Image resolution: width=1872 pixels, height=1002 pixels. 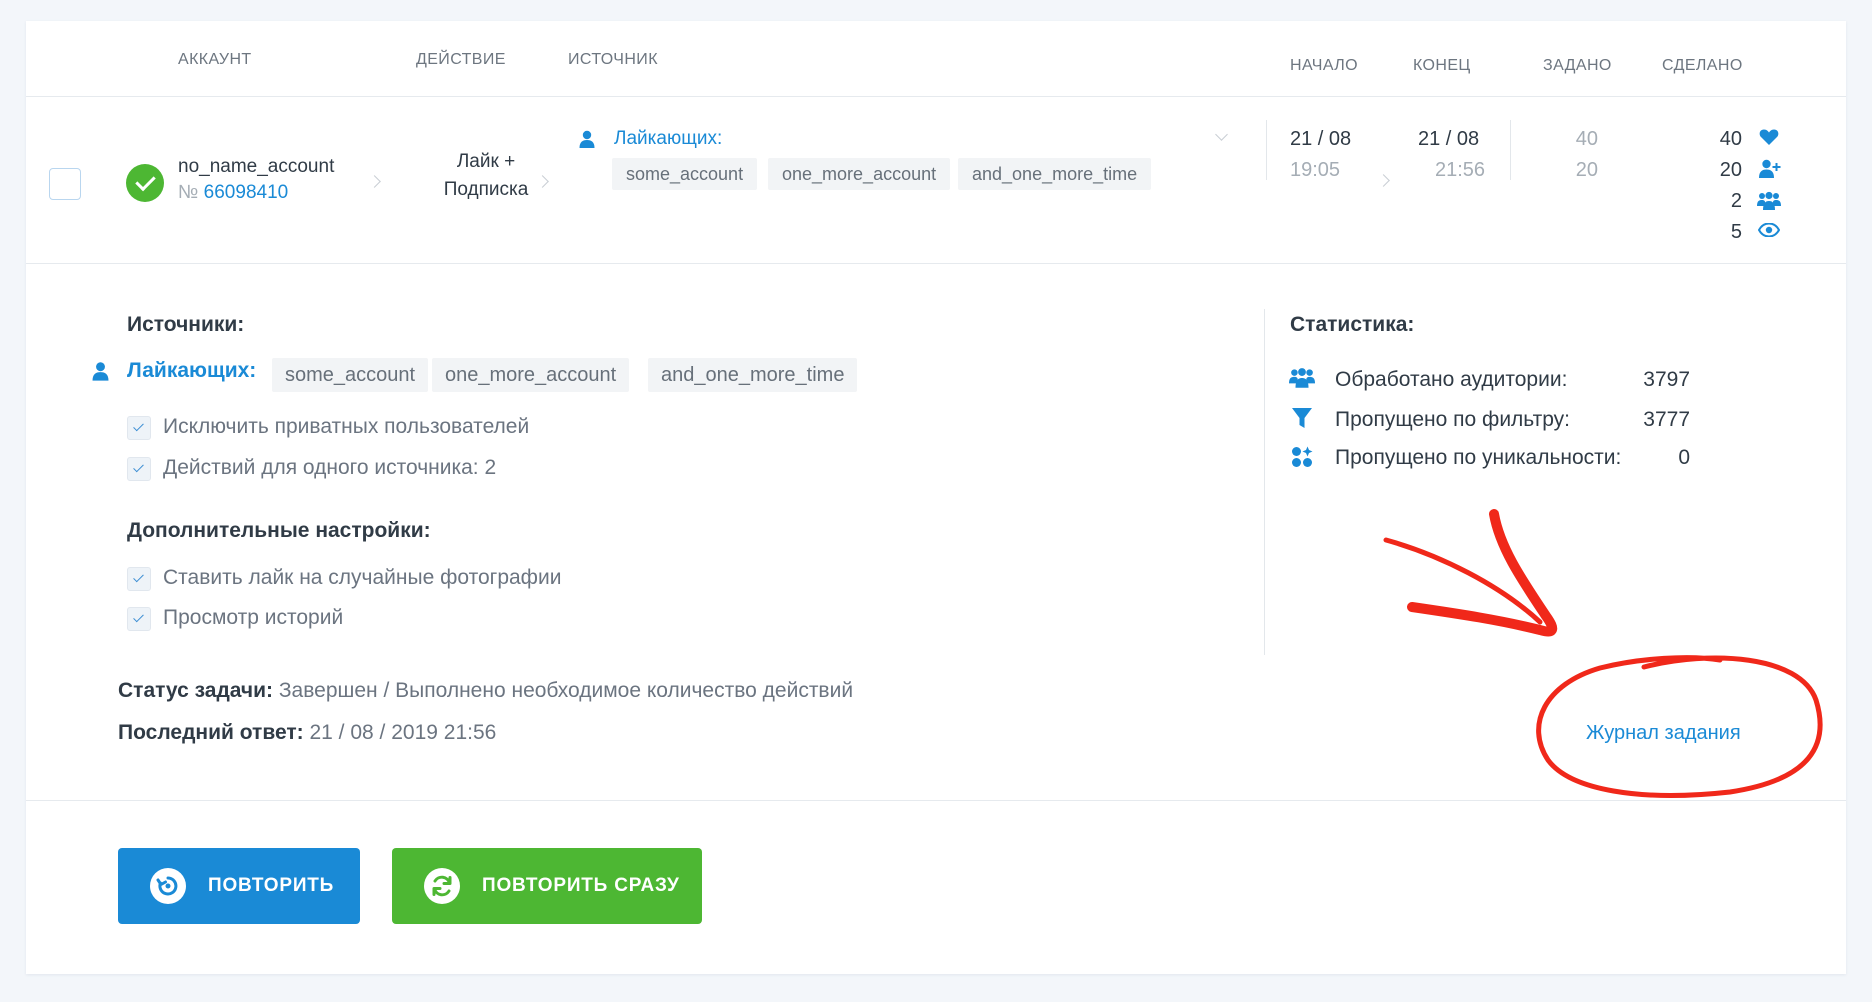 What do you see at coordinates (1679, 726) in the screenshot?
I see `annotation-circle-icon` at bounding box center [1679, 726].